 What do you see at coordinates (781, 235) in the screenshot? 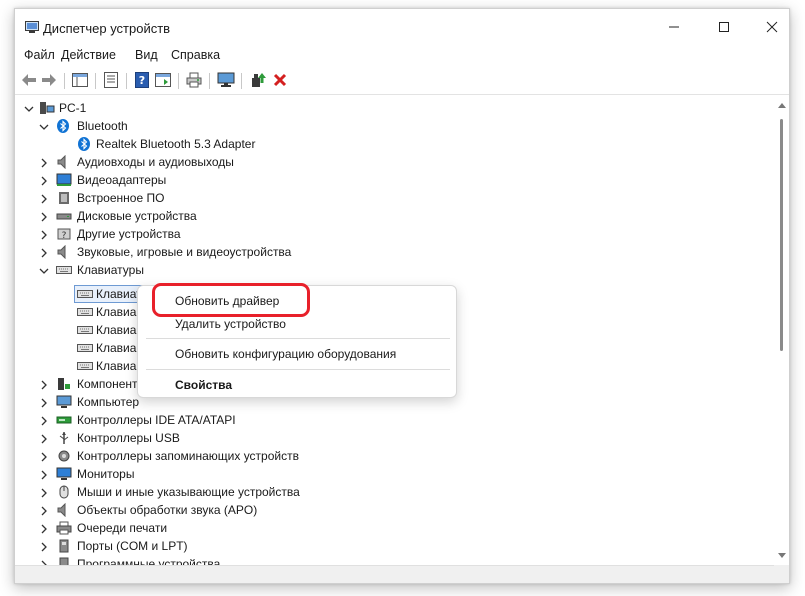
I see `scroll-thumb` at bounding box center [781, 235].